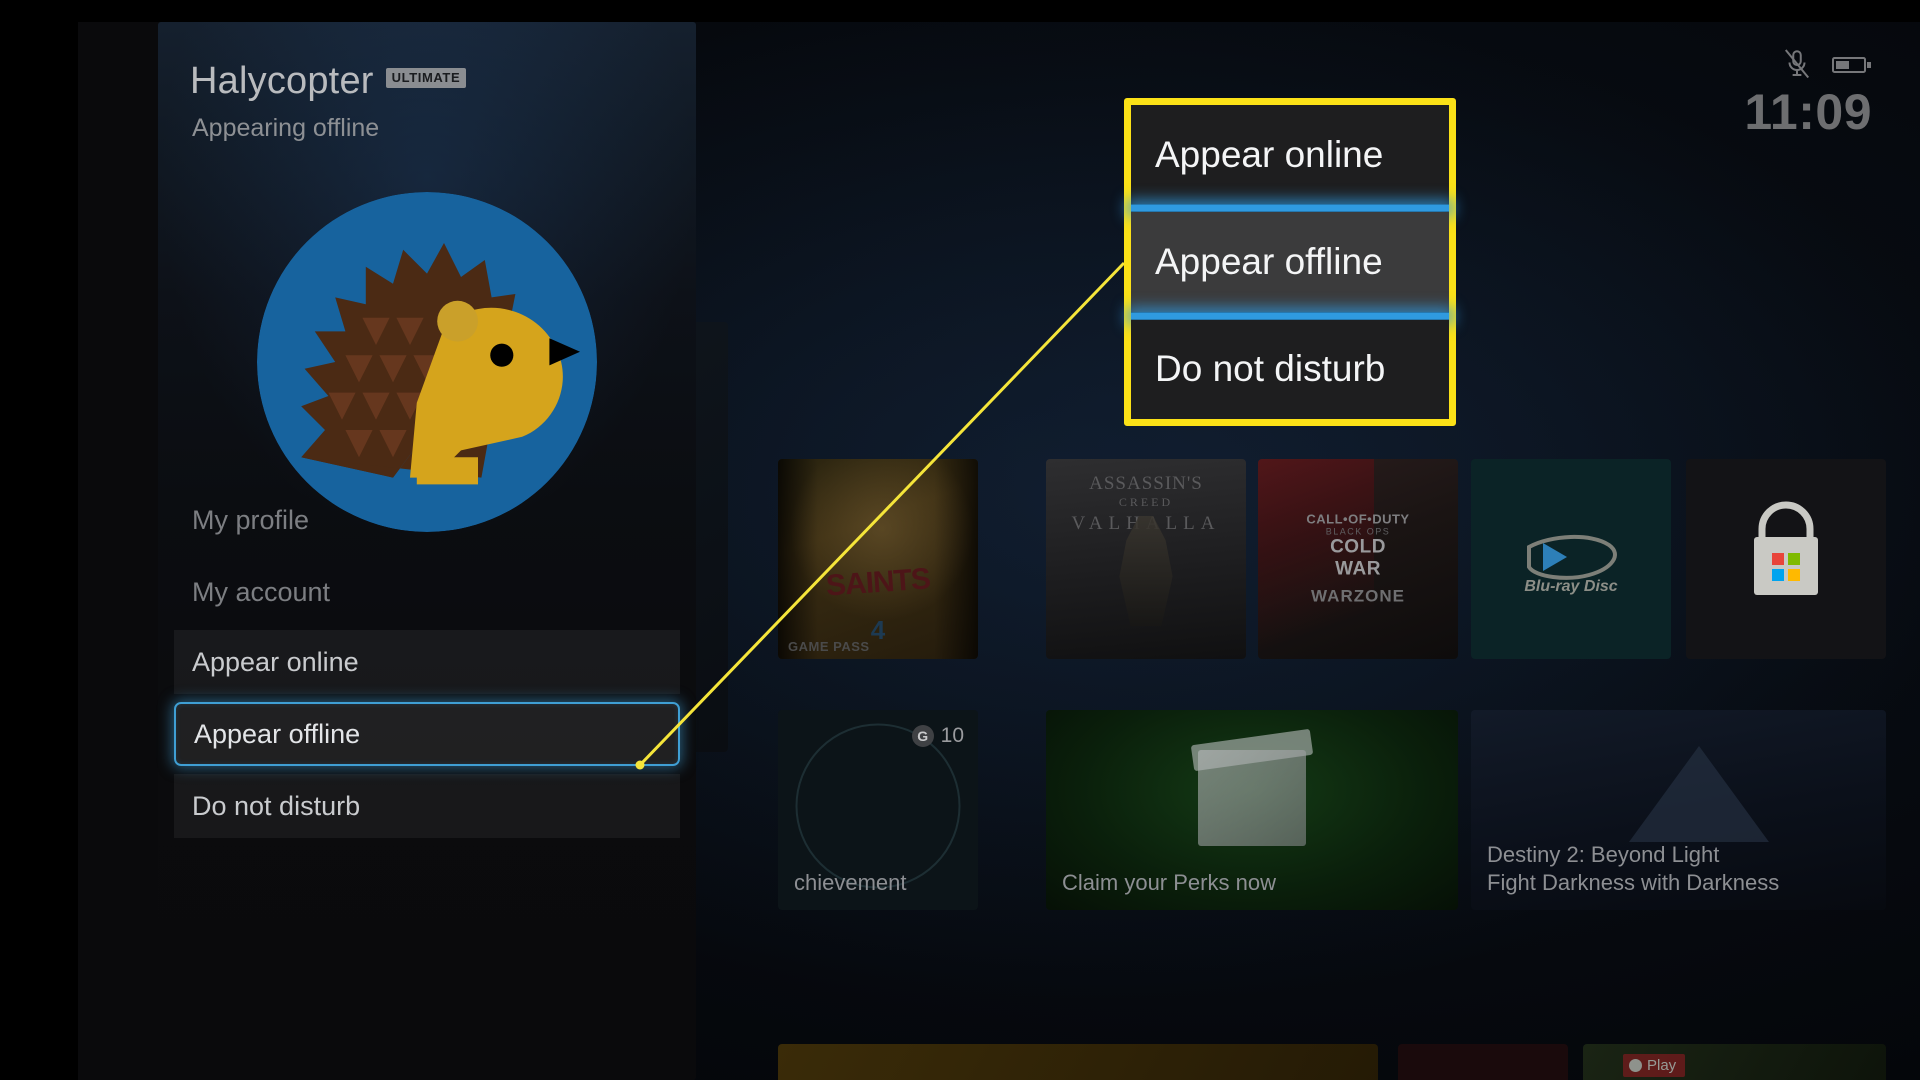 This screenshot has height=1080, width=1920. Describe the element at coordinates (1603, 854) in the screenshot. I see `destiny-title: Destiny 2: Beyond Light` at that location.